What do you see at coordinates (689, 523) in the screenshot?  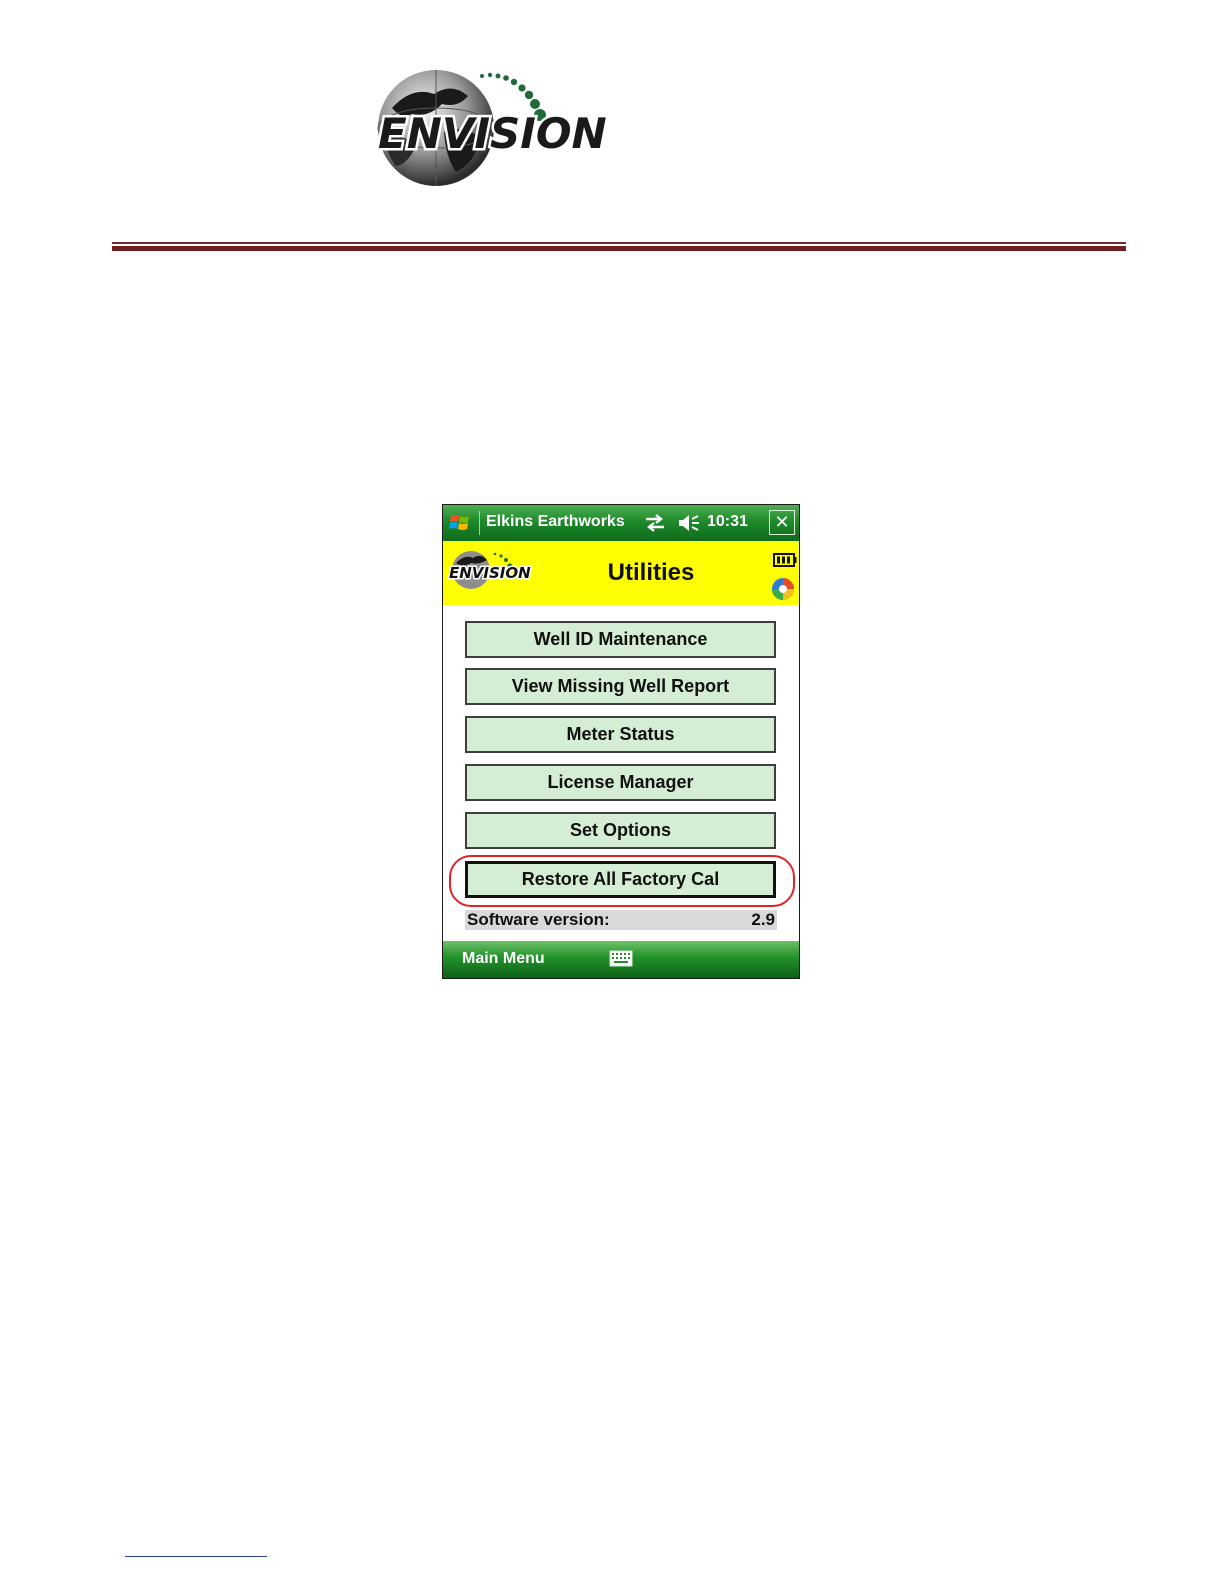 I see `speaker-muted-icon` at bounding box center [689, 523].